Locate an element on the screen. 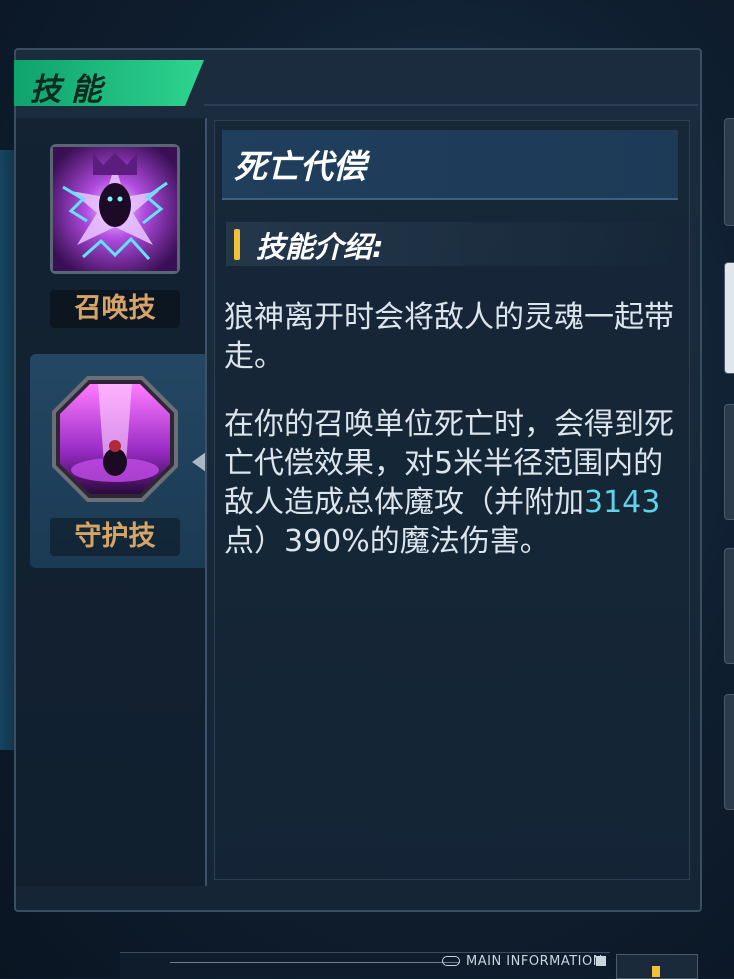 The height and width of the screenshot is (979, 734). selection-arrow-icon is located at coordinates (199, 462).